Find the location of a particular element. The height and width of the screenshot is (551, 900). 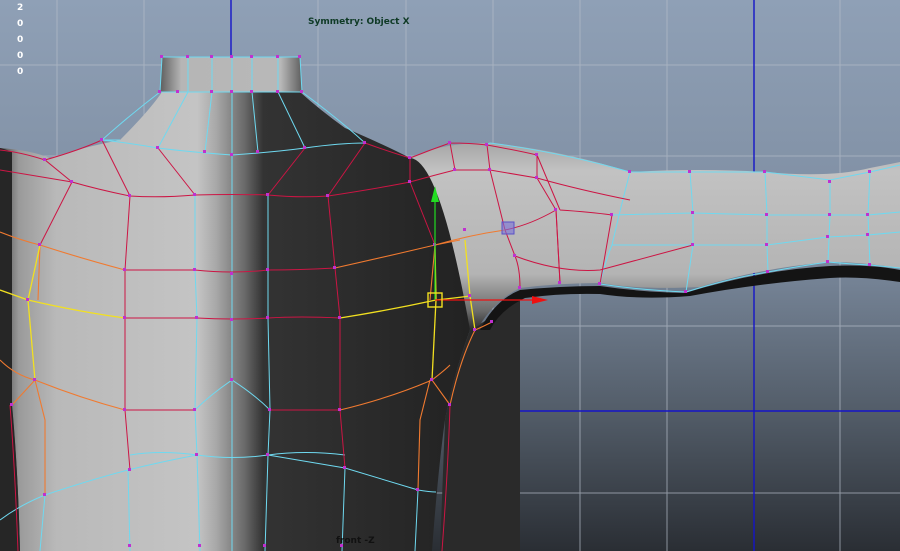

manip-x-arrow-icon is located at coordinates (540, 300).